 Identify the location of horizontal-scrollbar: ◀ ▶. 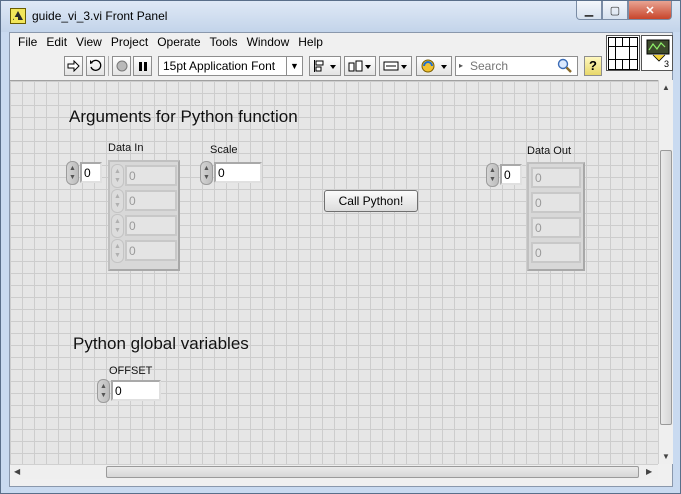
(334, 471).